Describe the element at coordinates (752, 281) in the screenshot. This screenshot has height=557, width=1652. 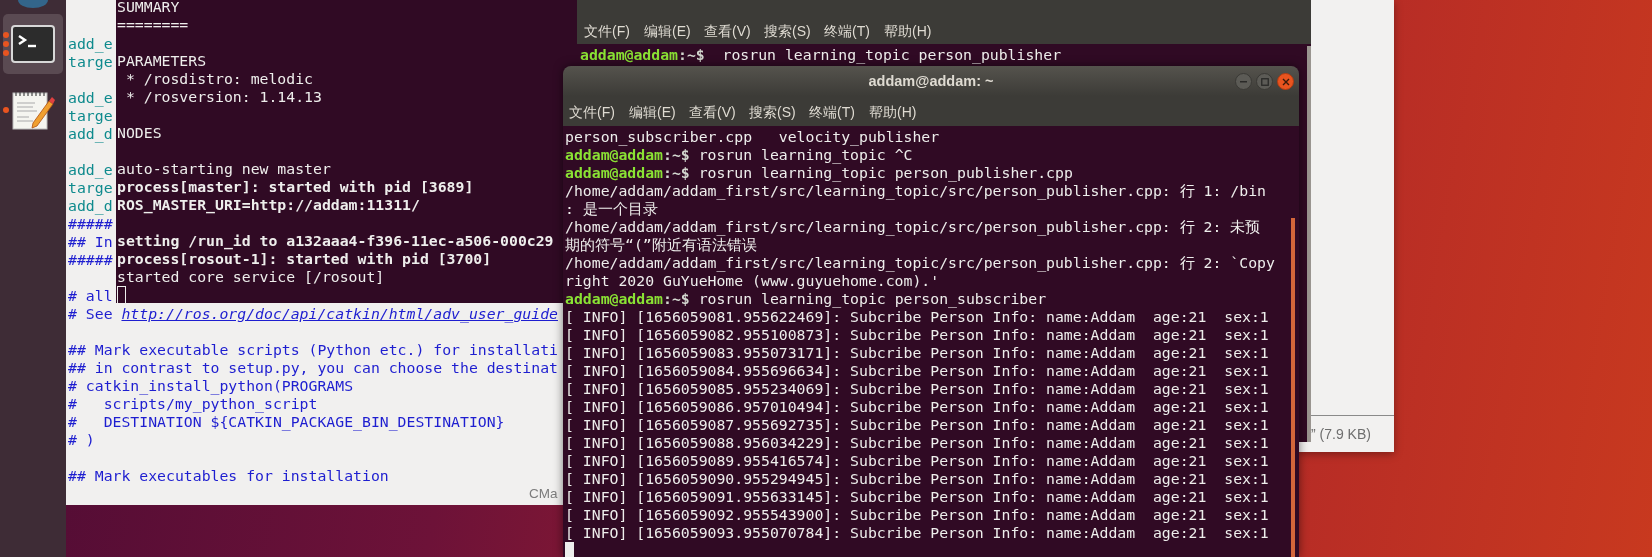
I see `terminal-line: right 2020 GuYueHome (www.guyuehome.com).'` at that location.